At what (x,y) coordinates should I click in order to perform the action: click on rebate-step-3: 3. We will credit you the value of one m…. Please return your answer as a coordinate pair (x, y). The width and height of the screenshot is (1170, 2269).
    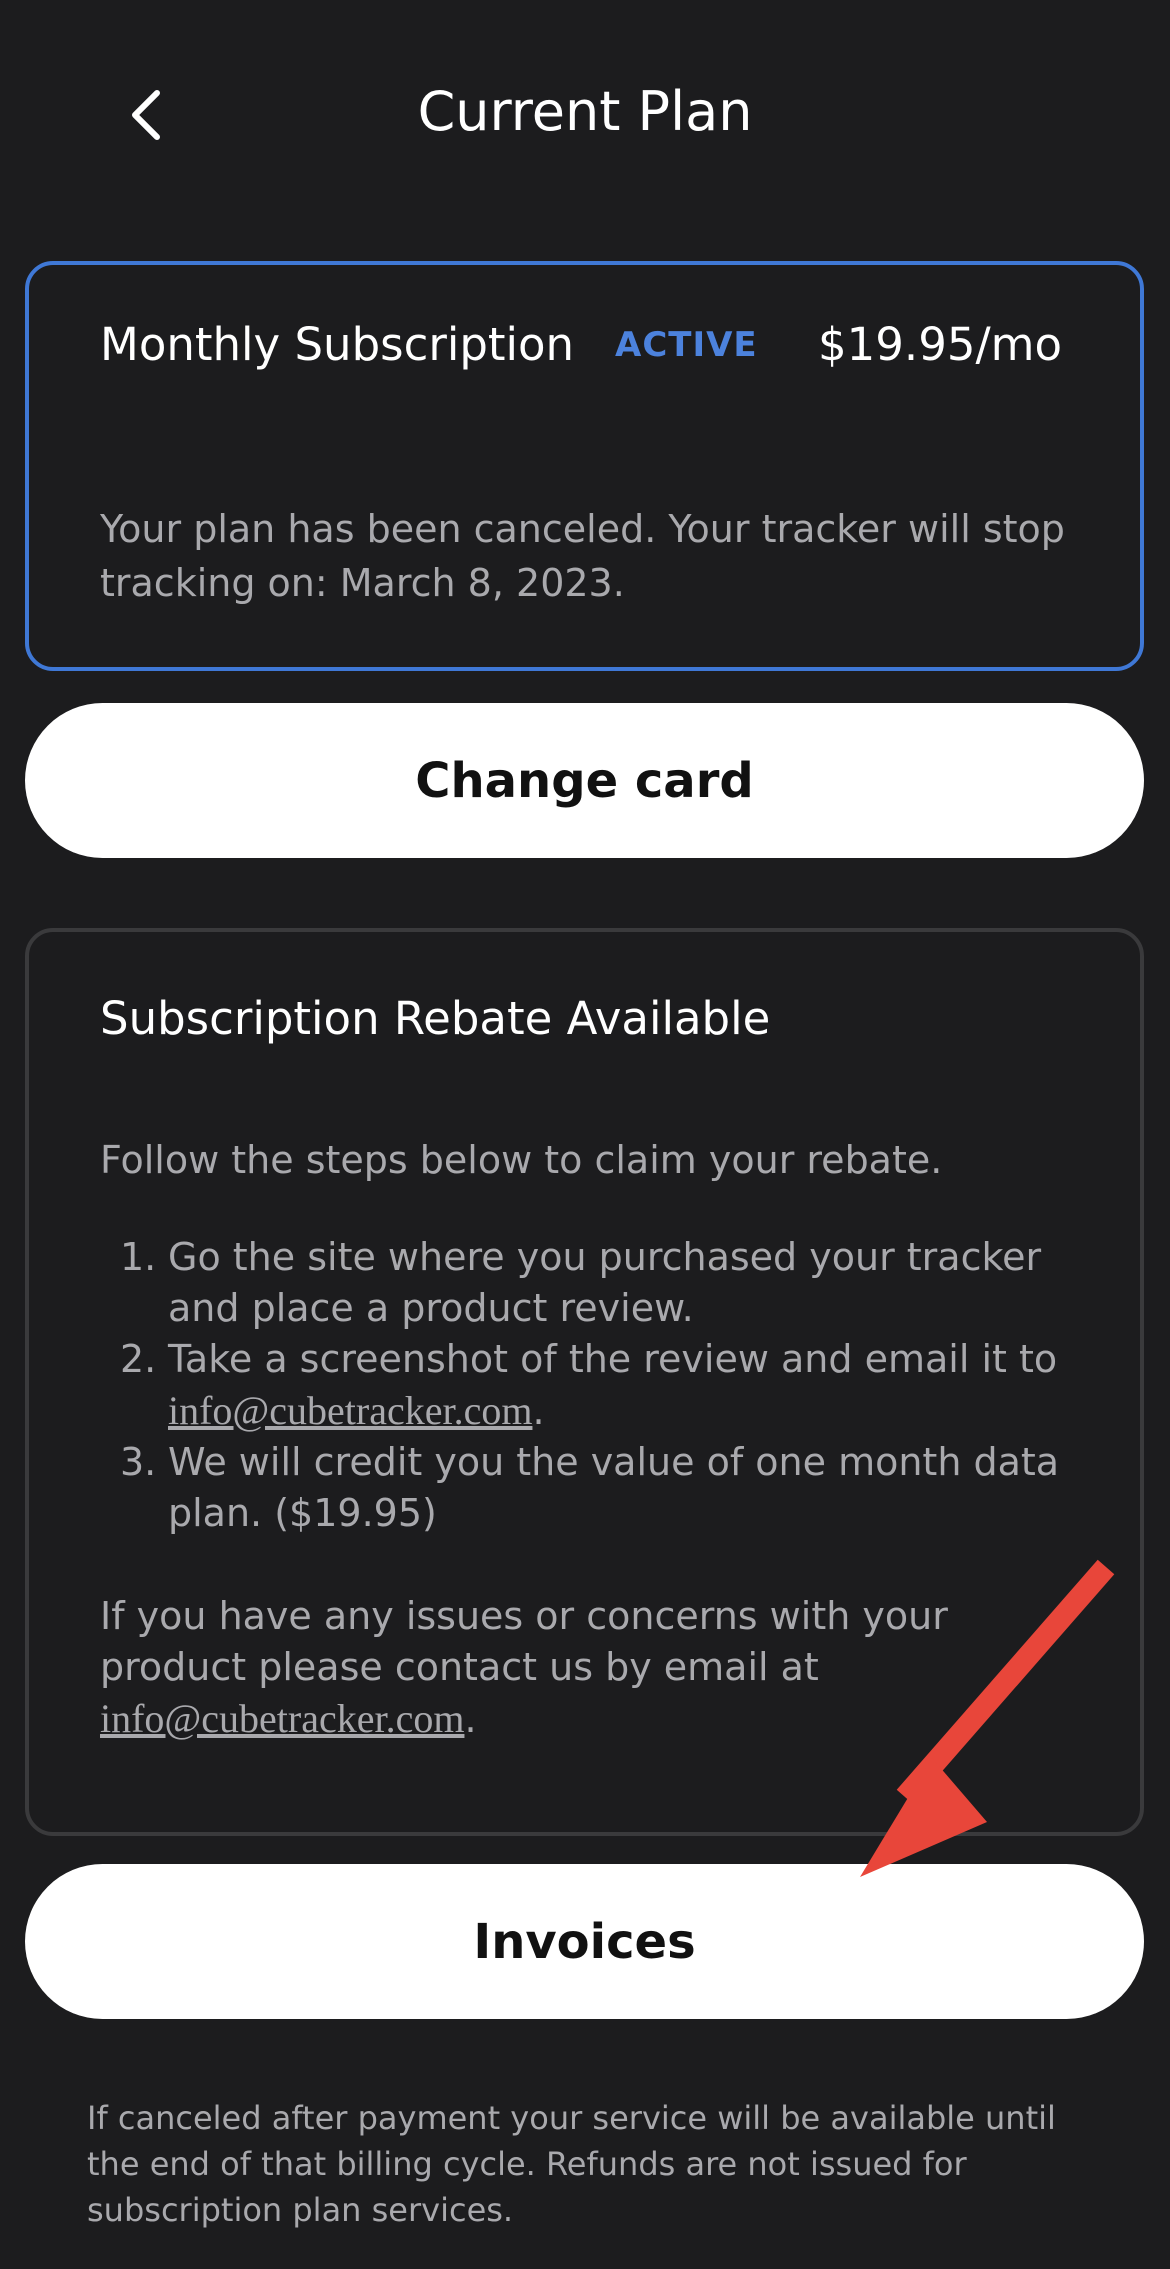
    Looking at the image, I should click on (600, 1488).